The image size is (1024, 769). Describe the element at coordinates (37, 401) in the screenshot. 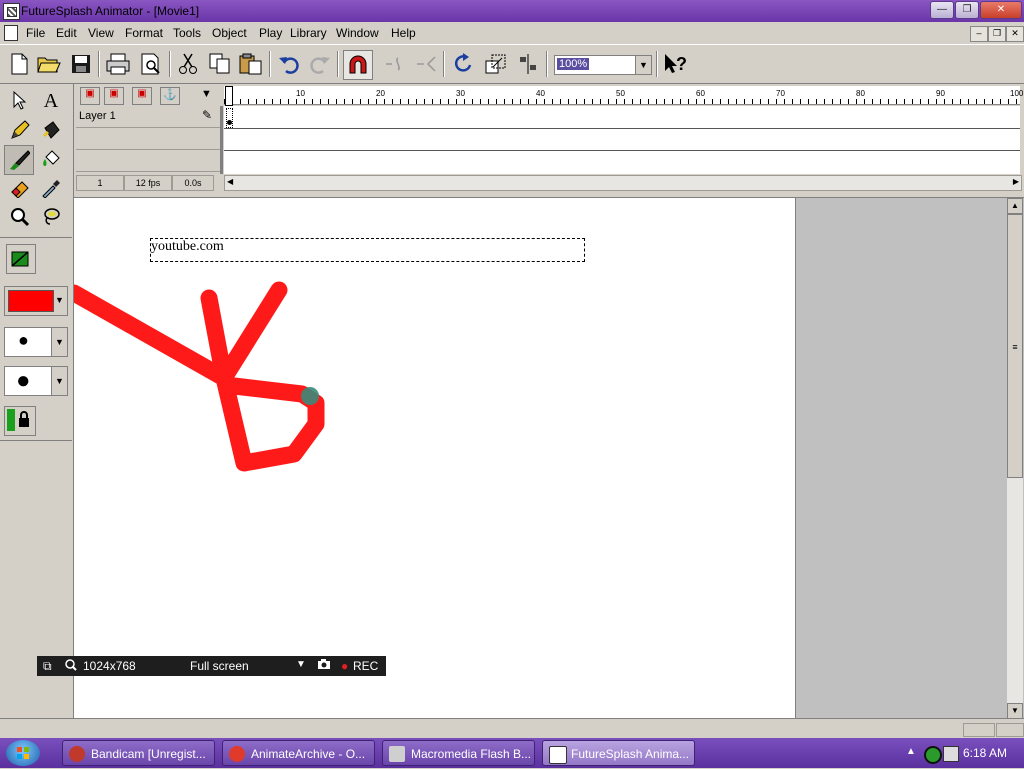

I see `tools-panel: A ▼ ● ▼ ● ▼` at that location.